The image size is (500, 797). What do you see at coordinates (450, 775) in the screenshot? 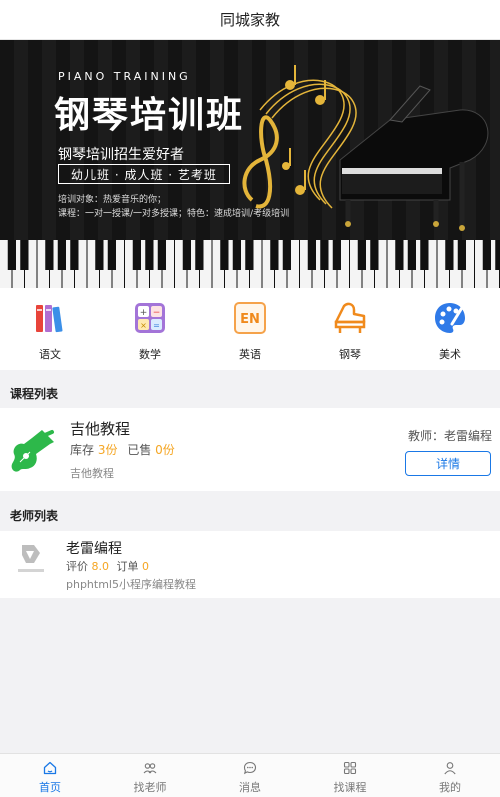
I see `tab-profile: 我的` at bounding box center [450, 775].